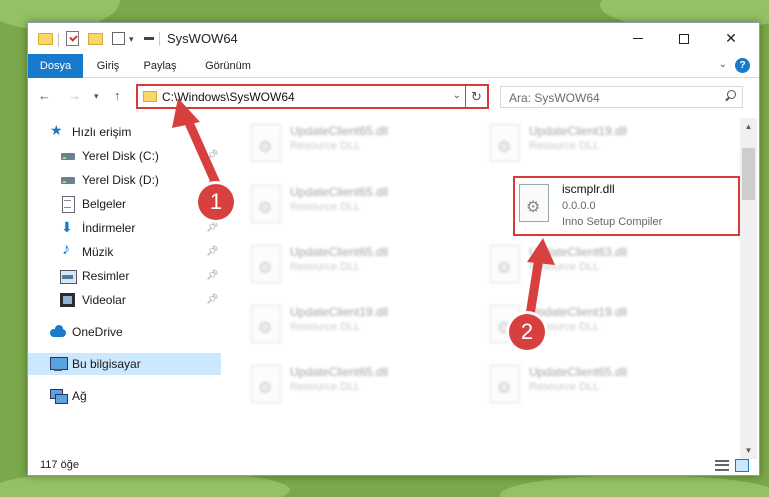  Describe the element at coordinates (730, 96) in the screenshot. I see `search-icon` at that location.